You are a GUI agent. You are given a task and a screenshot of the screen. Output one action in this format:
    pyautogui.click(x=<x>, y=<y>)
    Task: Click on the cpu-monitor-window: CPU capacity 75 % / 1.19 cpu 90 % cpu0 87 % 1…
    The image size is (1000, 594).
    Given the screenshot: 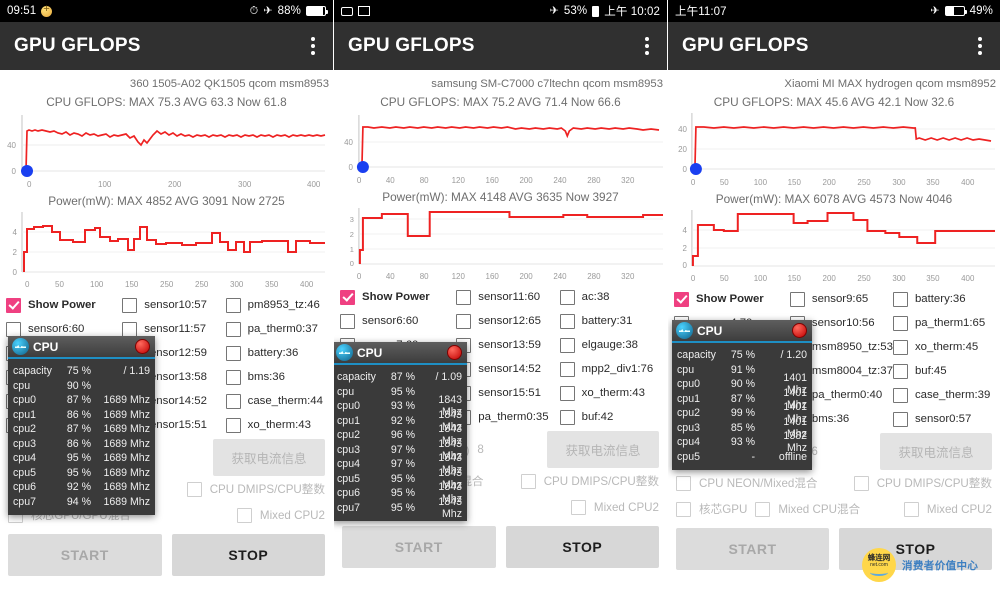 What is the action you would take?
    pyautogui.click(x=81, y=425)
    